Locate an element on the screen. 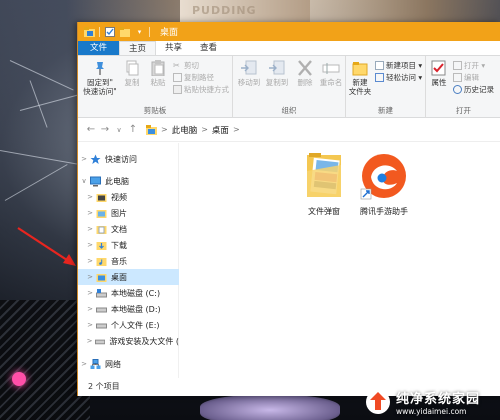 The width and height of the screenshot is (500, 420). breadcrumb-desktop: 桌面 is located at coordinates (220, 130).